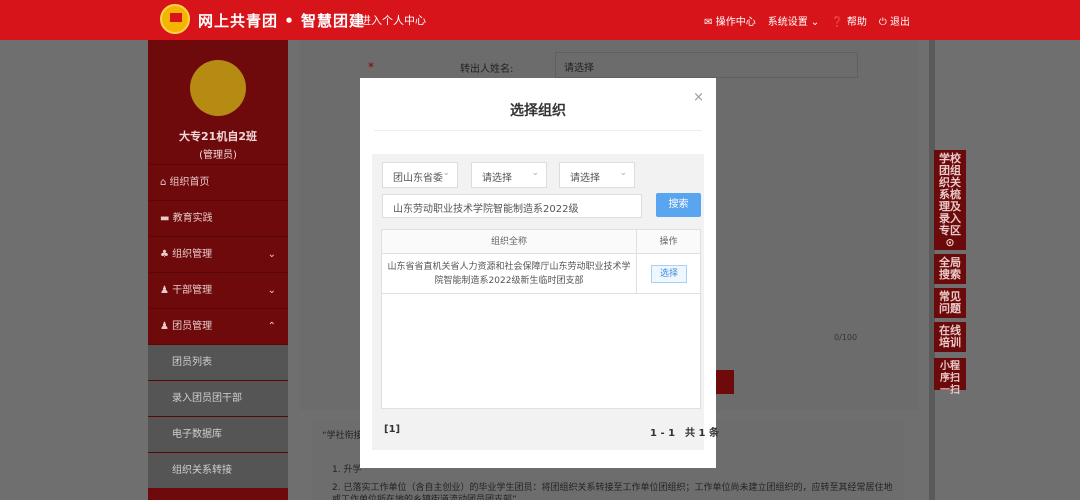  I want to click on column-header-org-name: 组织全称, so click(509, 242).